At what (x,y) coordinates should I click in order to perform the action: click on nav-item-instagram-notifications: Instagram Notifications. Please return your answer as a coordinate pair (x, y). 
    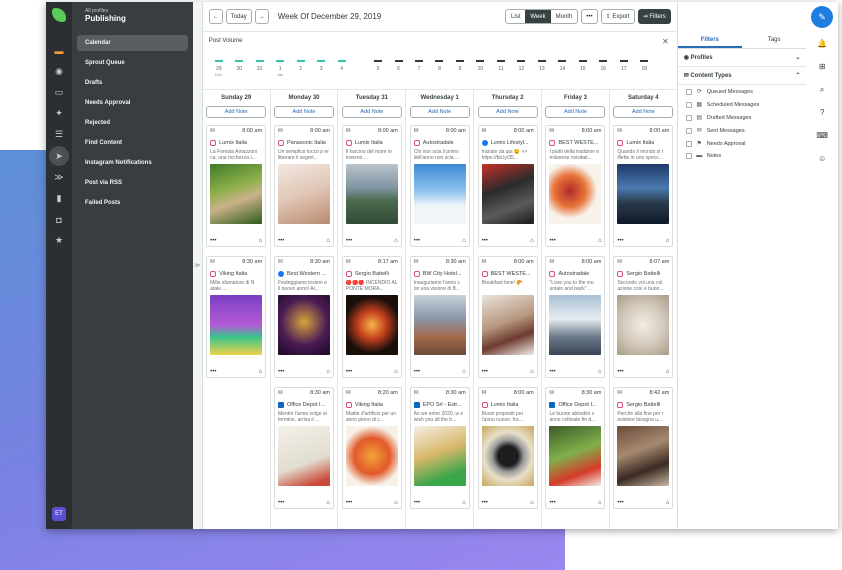
    Looking at the image, I should click on (132, 163).